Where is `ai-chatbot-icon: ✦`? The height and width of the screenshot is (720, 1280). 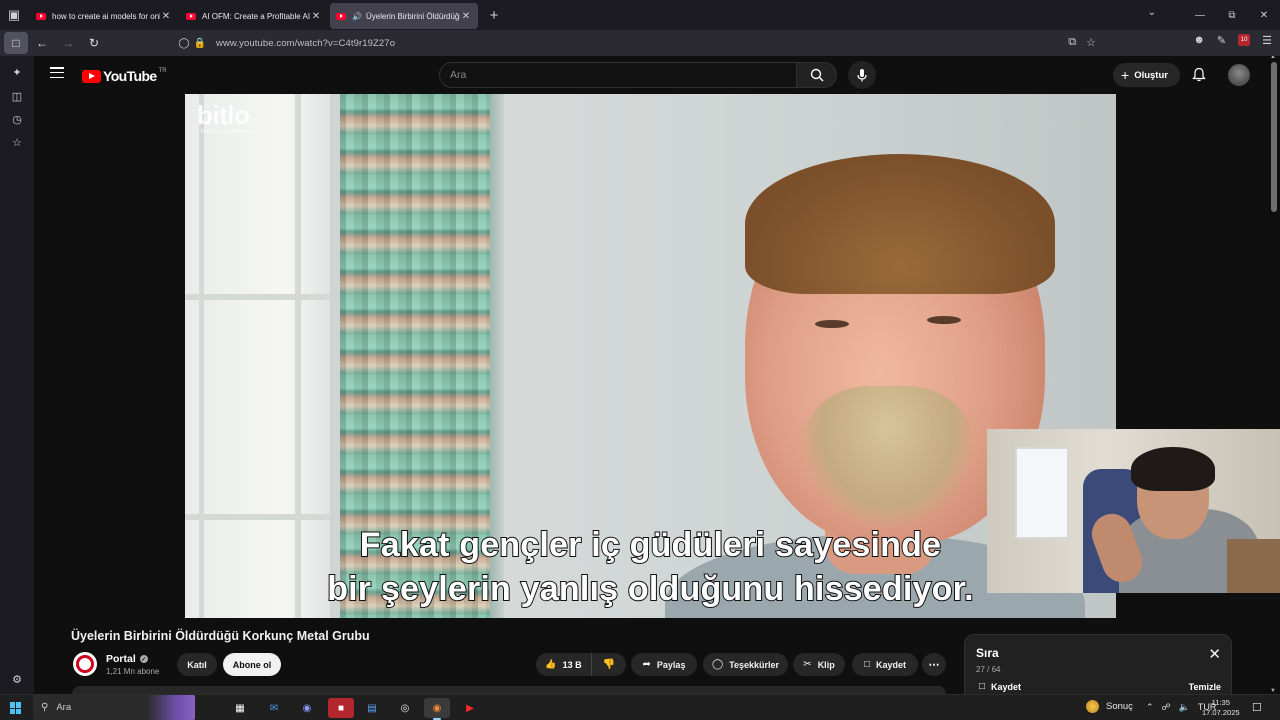
ai-chatbot-icon: ✦ is located at coordinates (17, 72).